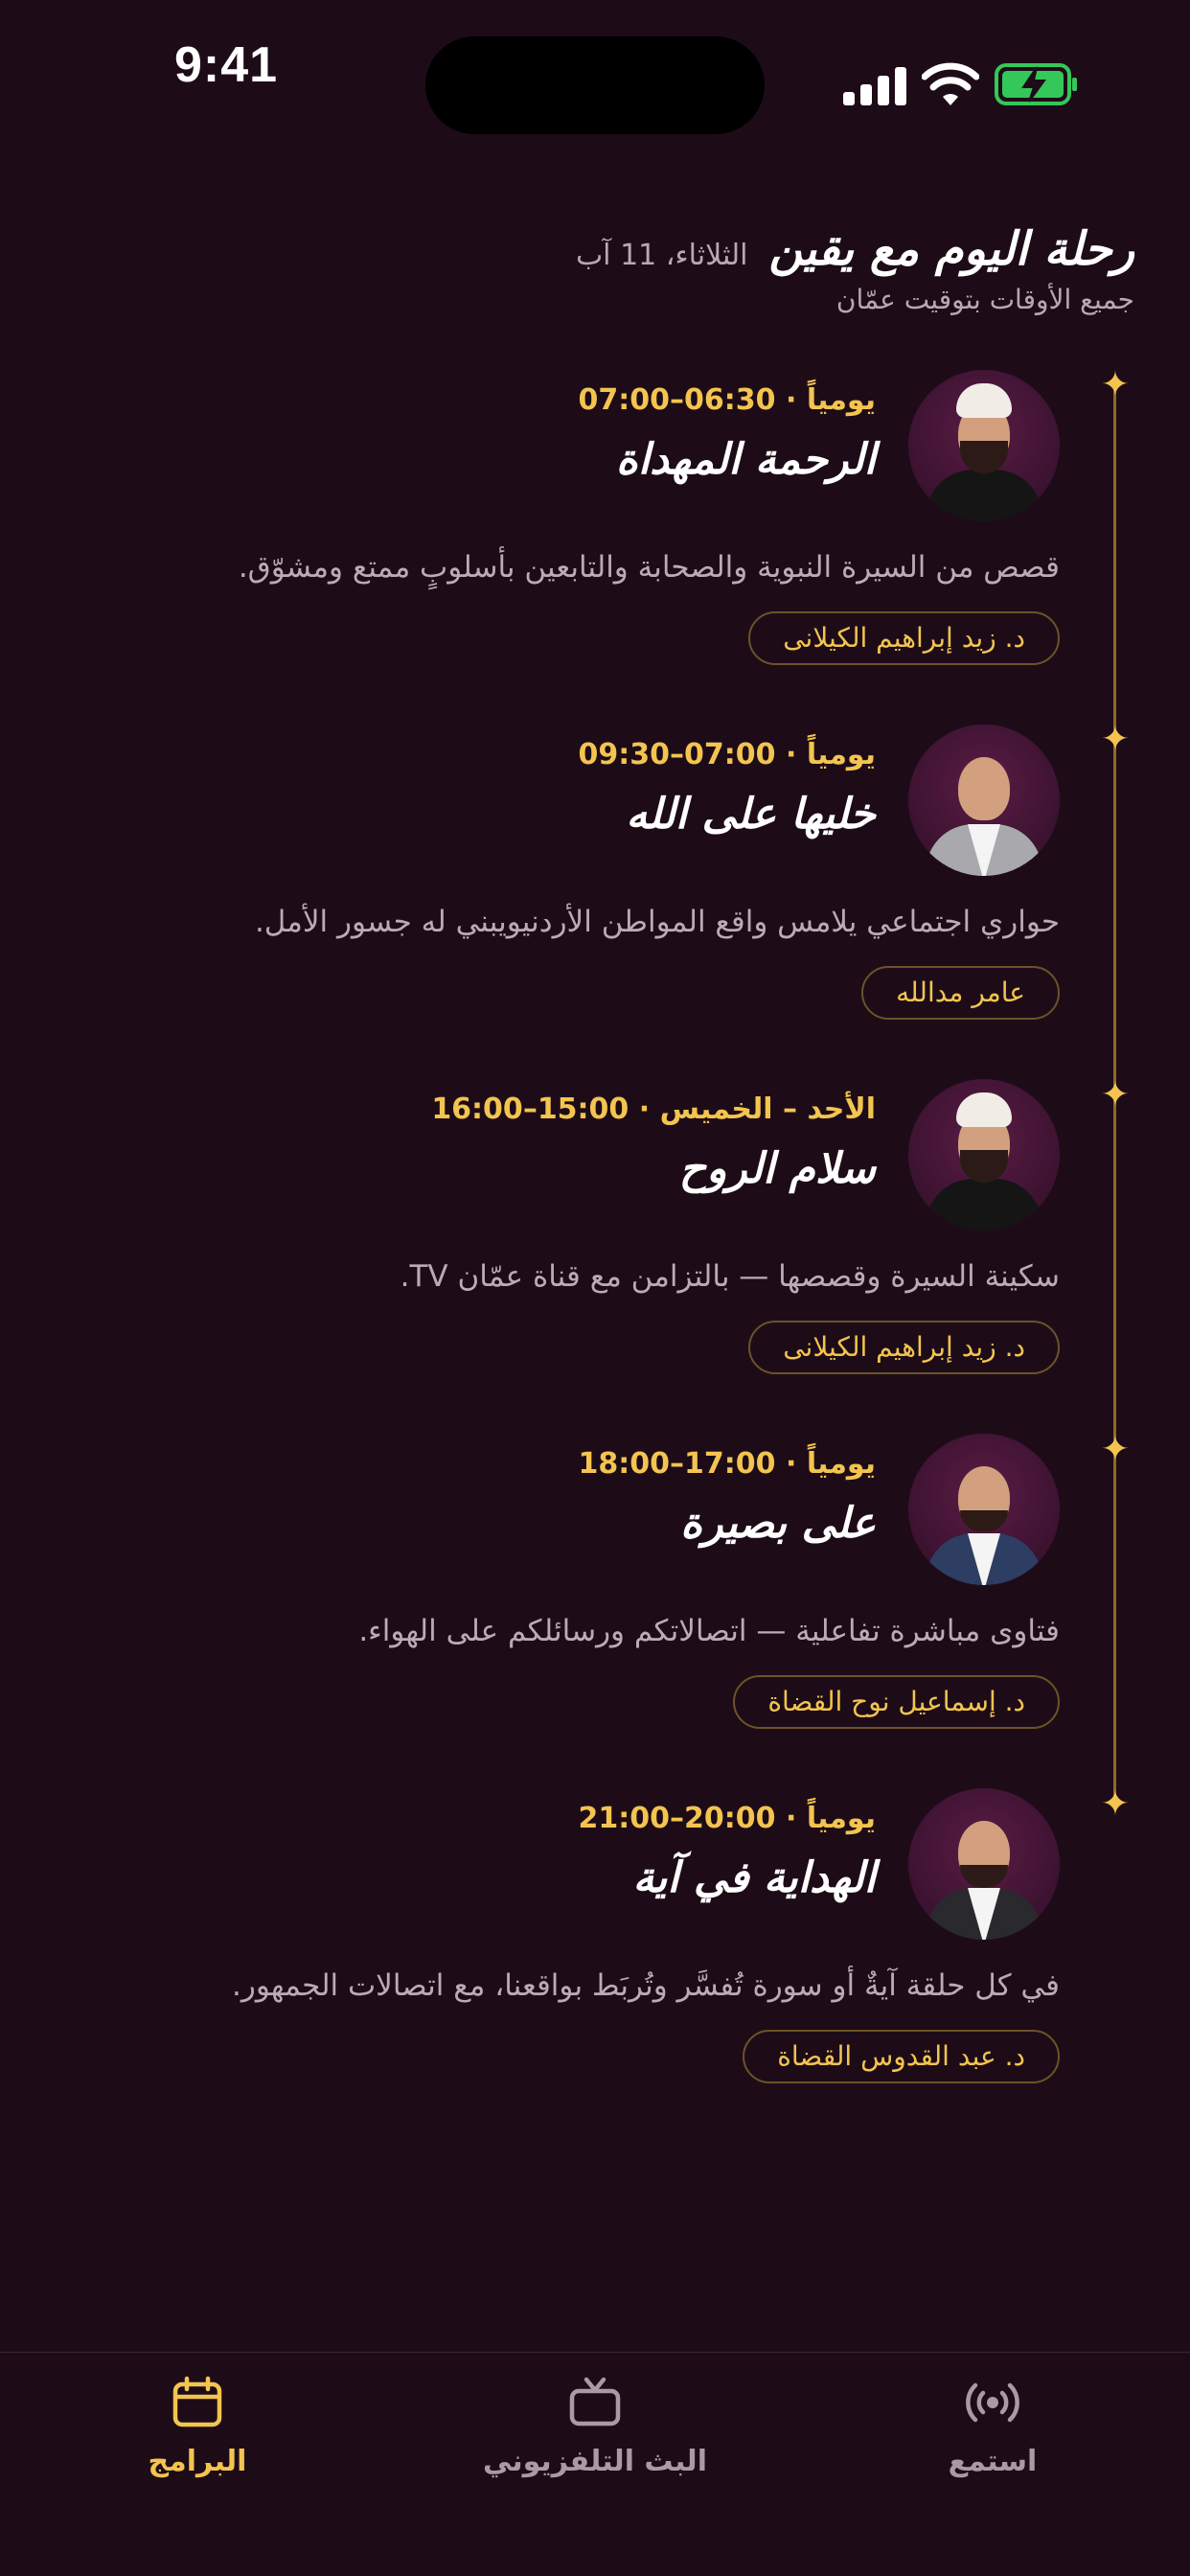 Image resolution: width=1190 pixels, height=2576 pixels. What do you see at coordinates (198, 2438) in the screenshot?
I see `tab-programs: البرامج` at bounding box center [198, 2438].